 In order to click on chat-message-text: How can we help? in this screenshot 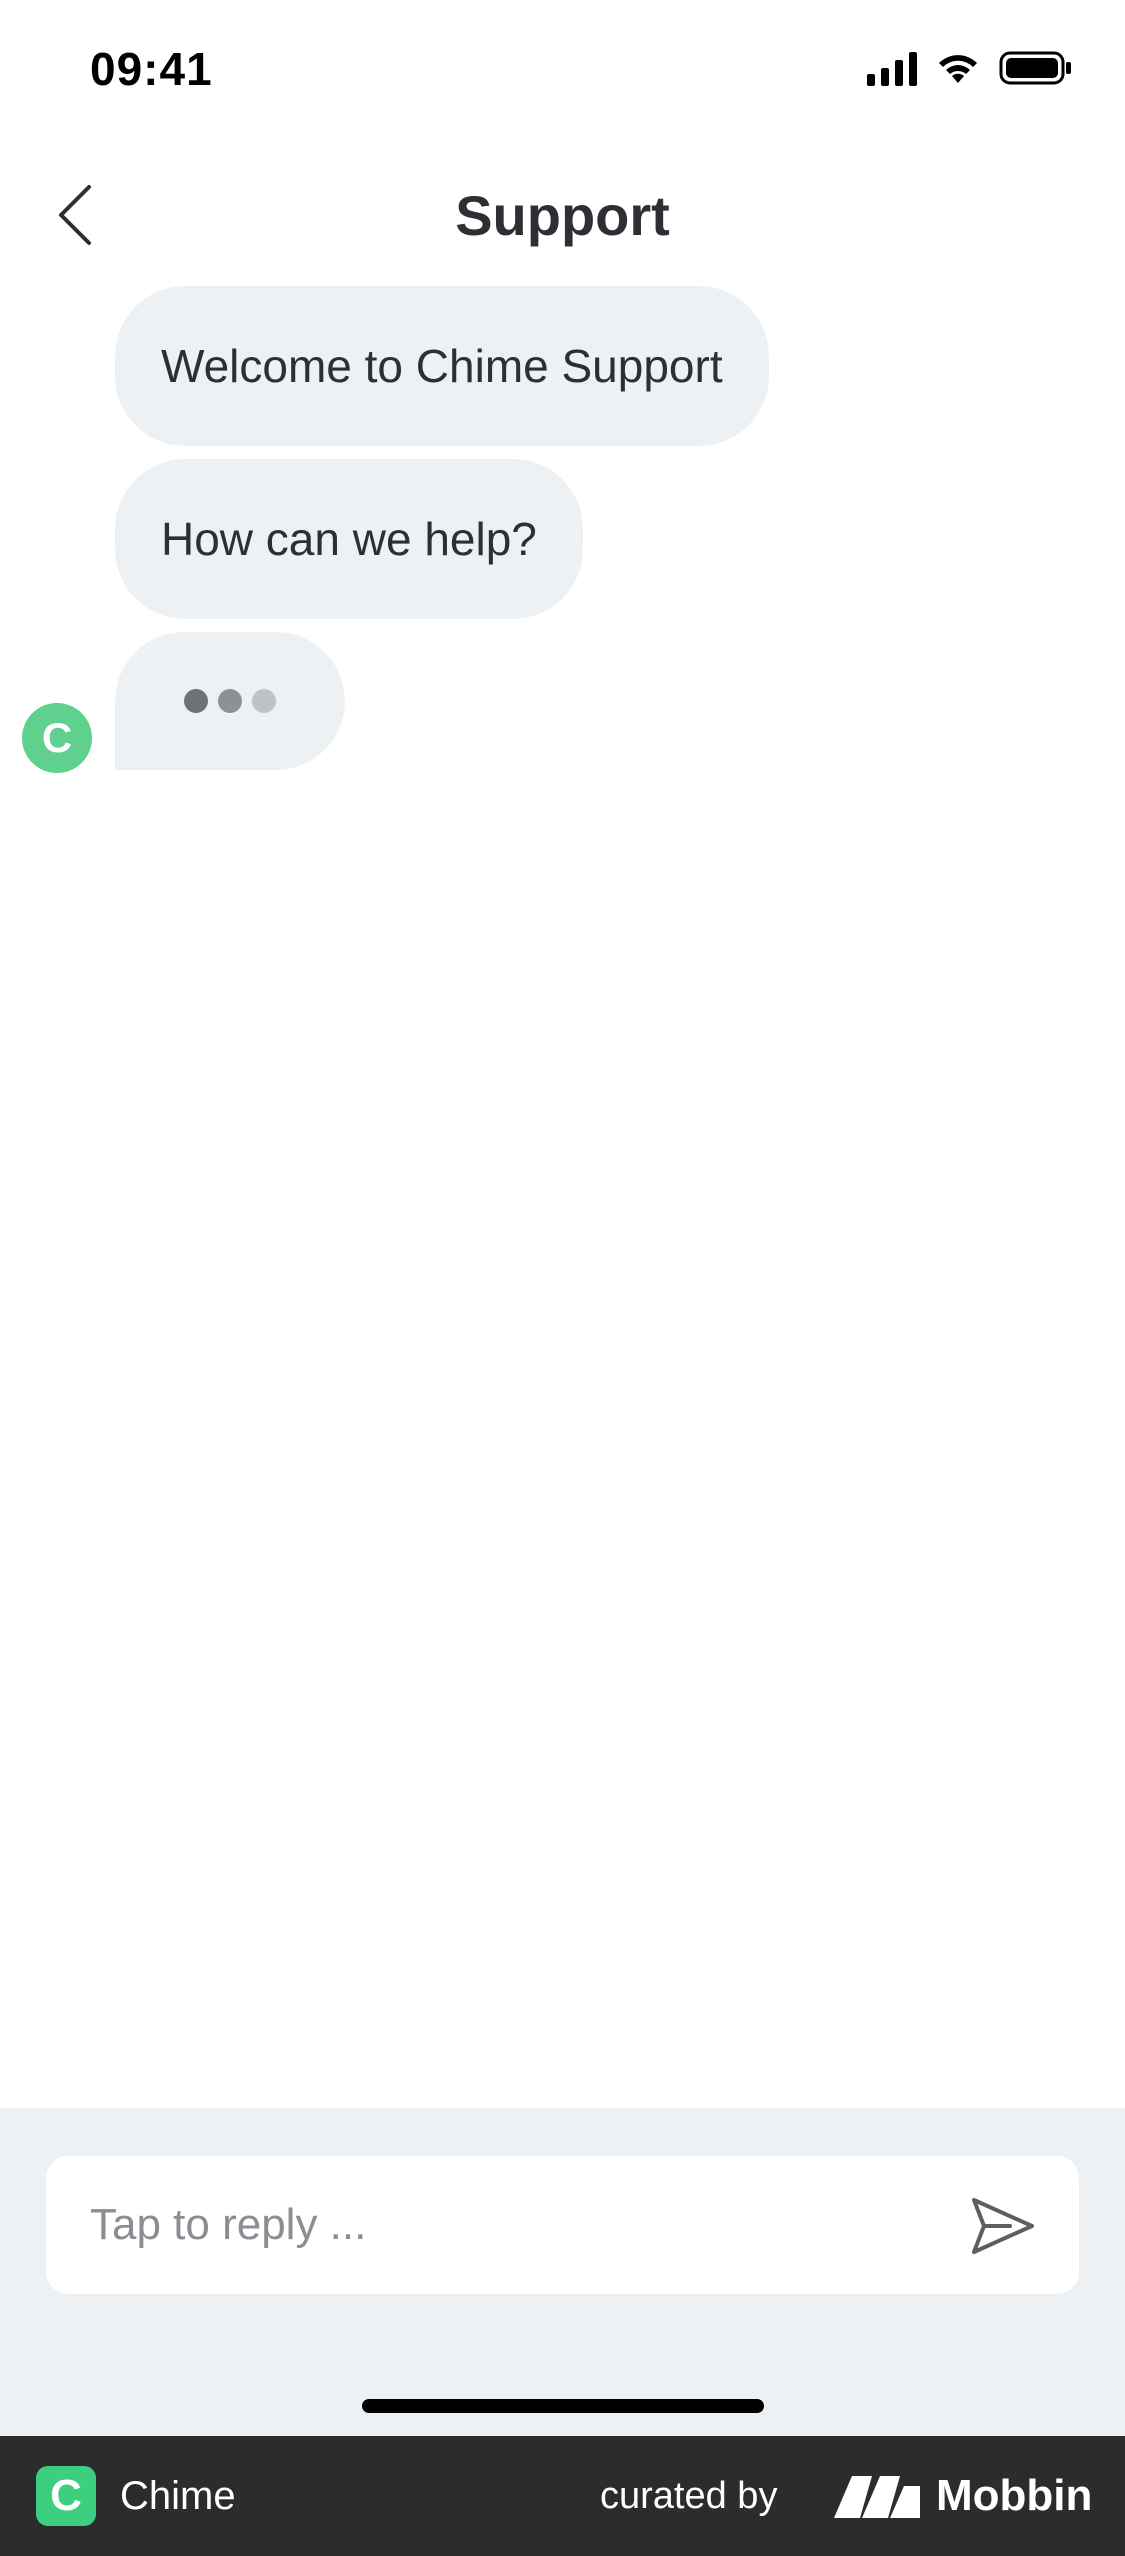, I will do `click(349, 539)`.